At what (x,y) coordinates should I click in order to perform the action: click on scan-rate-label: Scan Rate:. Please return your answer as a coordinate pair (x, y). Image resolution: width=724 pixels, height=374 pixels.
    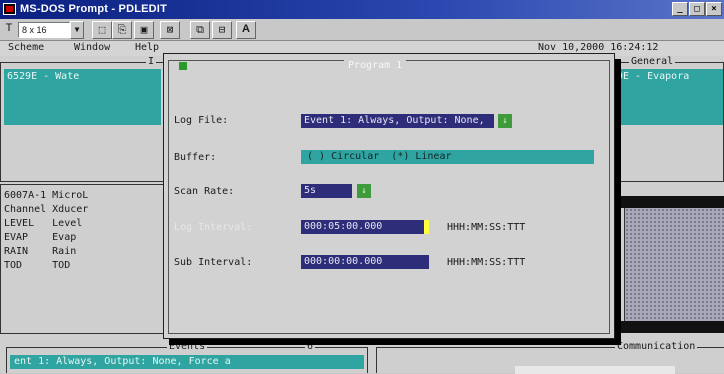
    Looking at the image, I should click on (204, 191).